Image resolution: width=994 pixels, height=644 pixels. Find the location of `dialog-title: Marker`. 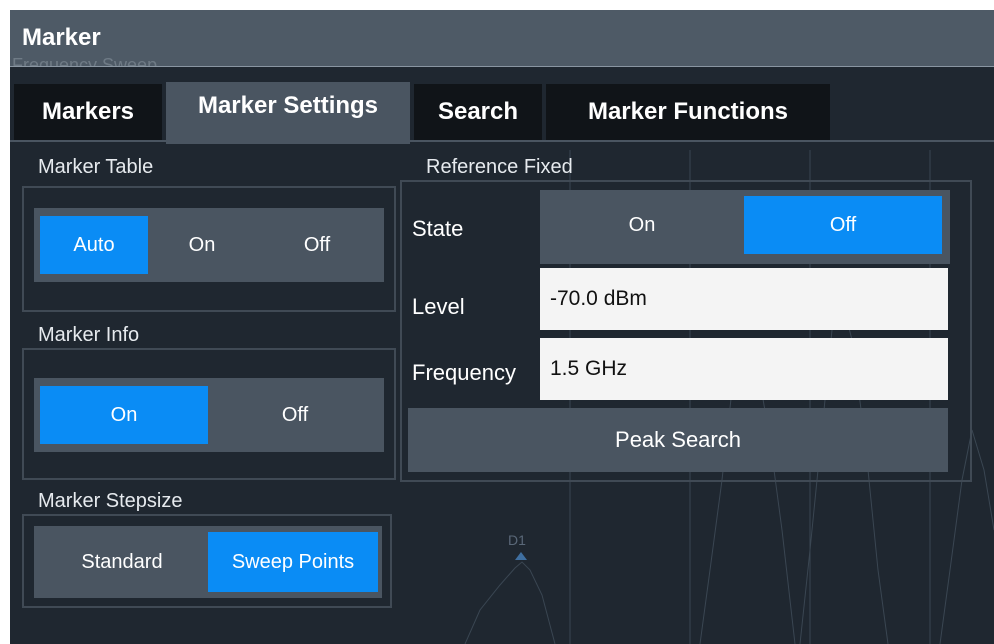

dialog-title: Marker is located at coordinates (61, 37).